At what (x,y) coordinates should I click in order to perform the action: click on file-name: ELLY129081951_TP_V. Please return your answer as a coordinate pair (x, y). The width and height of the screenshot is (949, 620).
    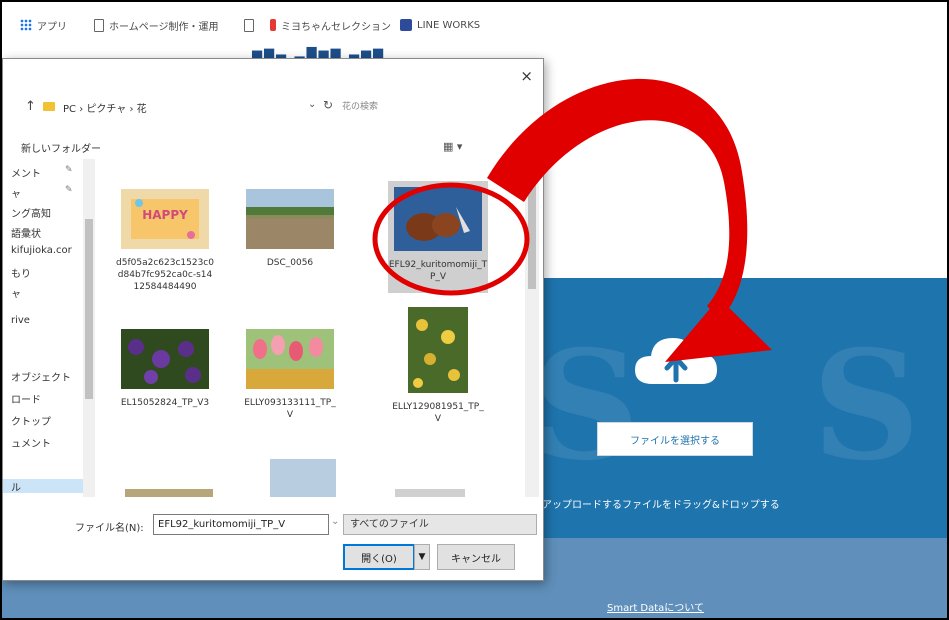
    Looking at the image, I should click on (438, 413).